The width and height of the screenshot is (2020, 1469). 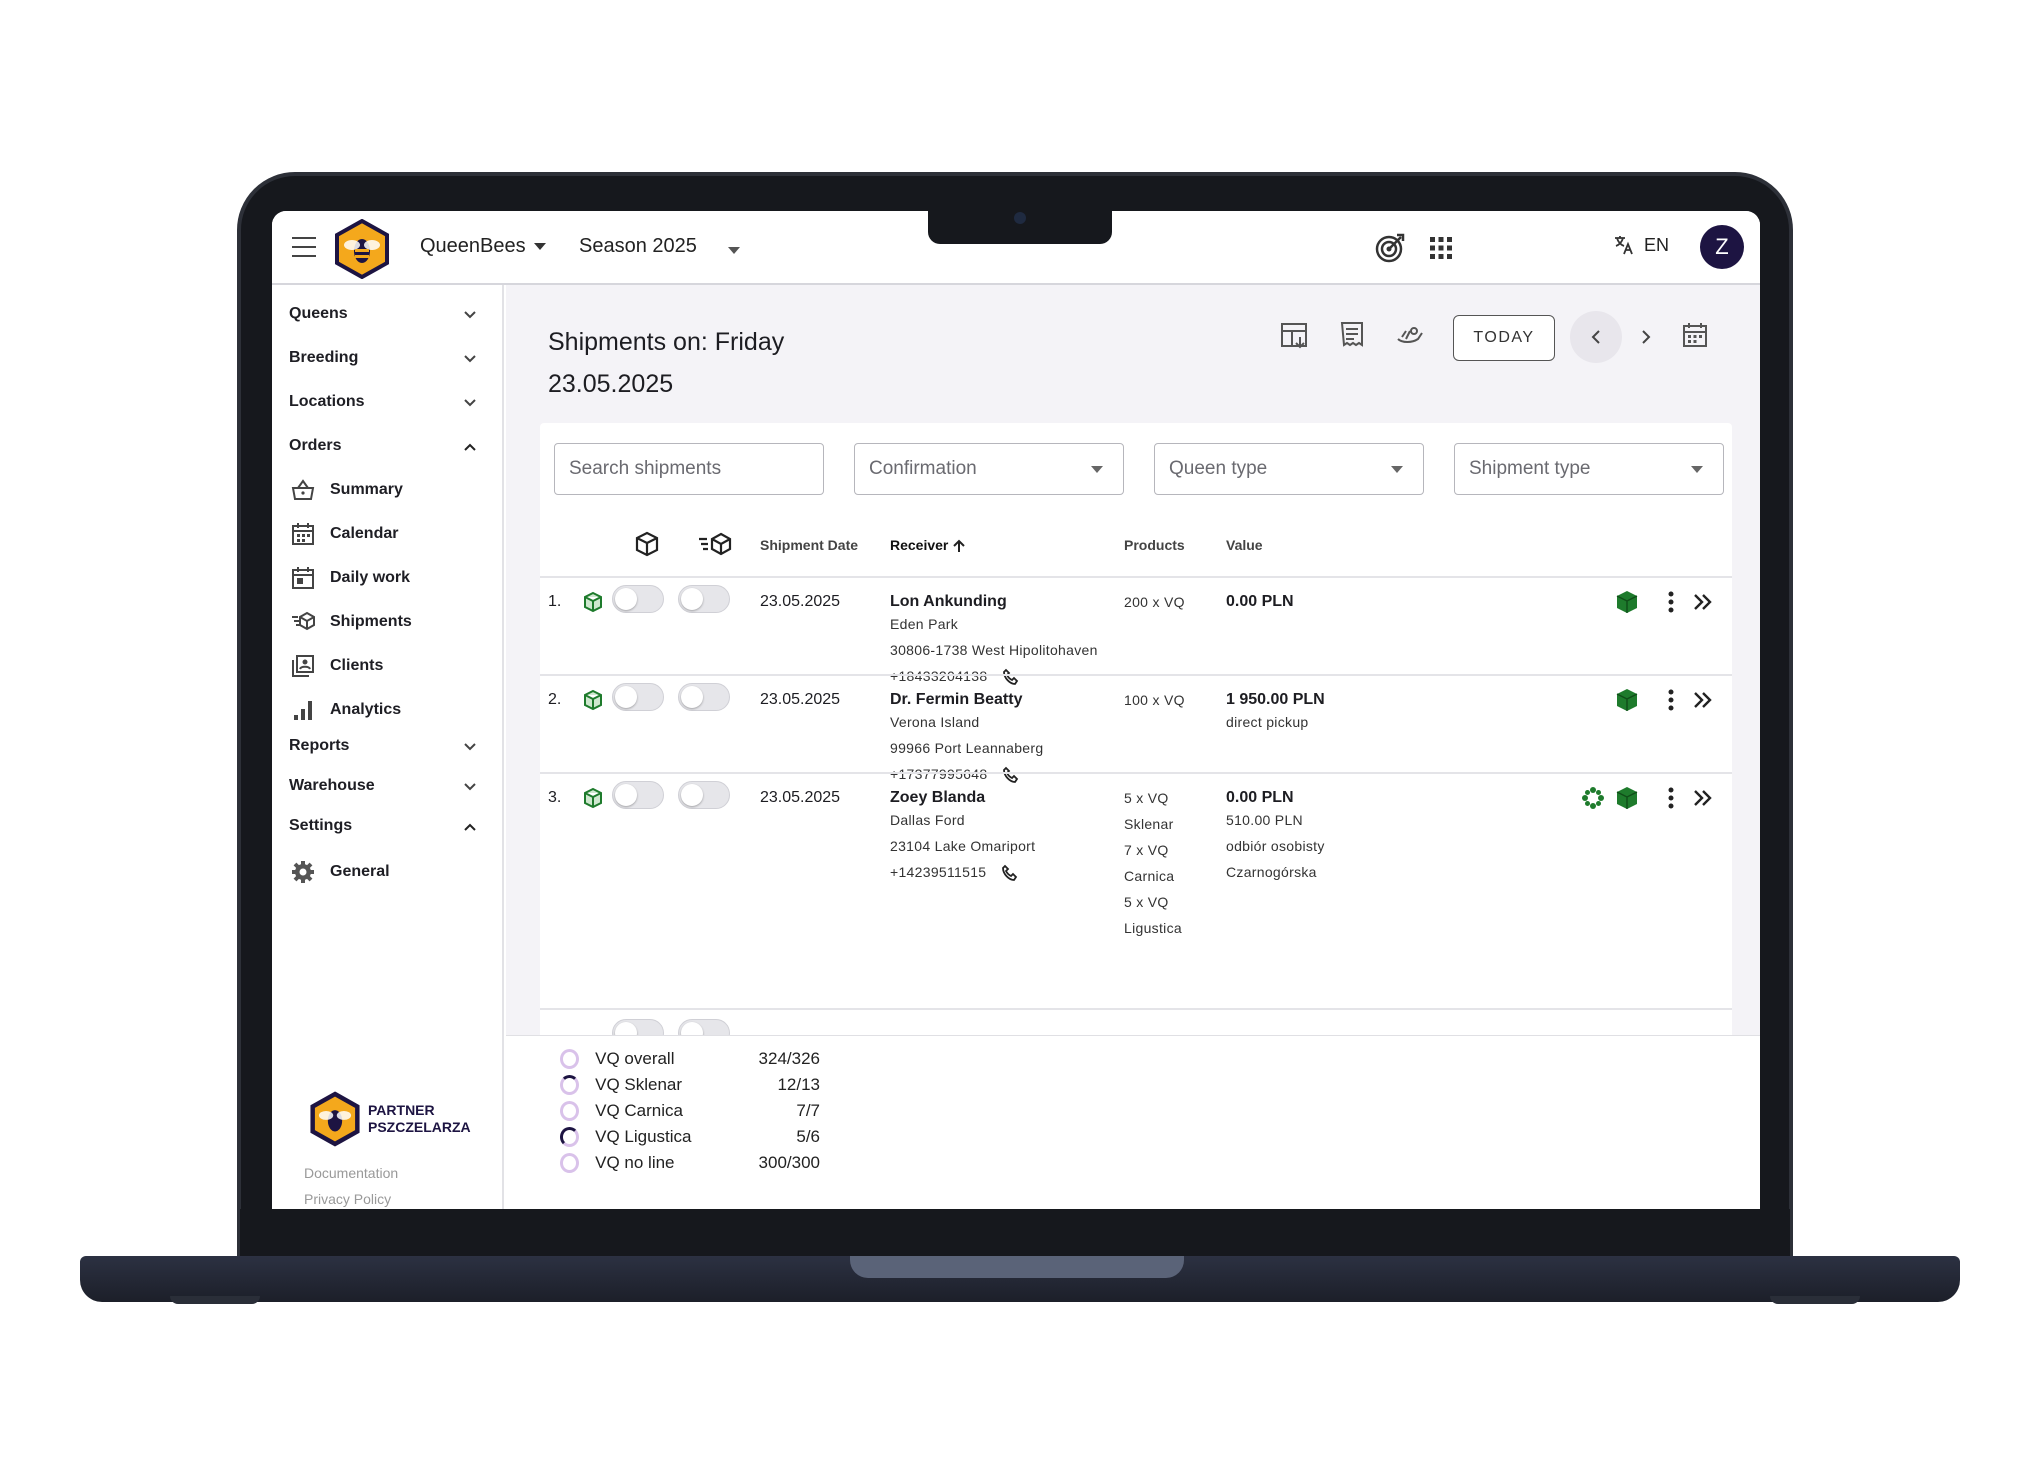 I want to click on courier-icon, so click(x=1411, y=336).